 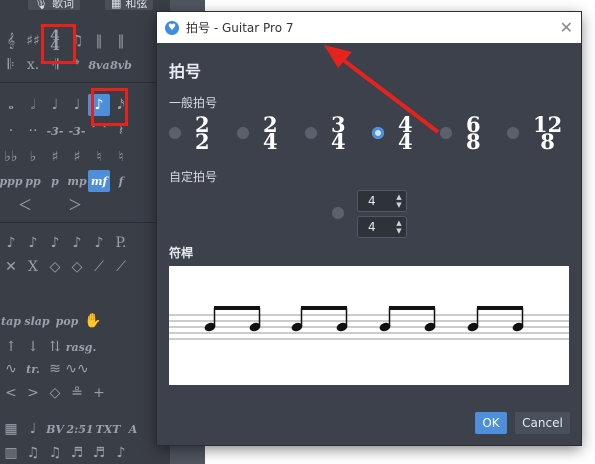 What do you see at coordinates (11, 321) in the screenshot?
I see `effect-tap: tap` at bounding box center [11, 321].